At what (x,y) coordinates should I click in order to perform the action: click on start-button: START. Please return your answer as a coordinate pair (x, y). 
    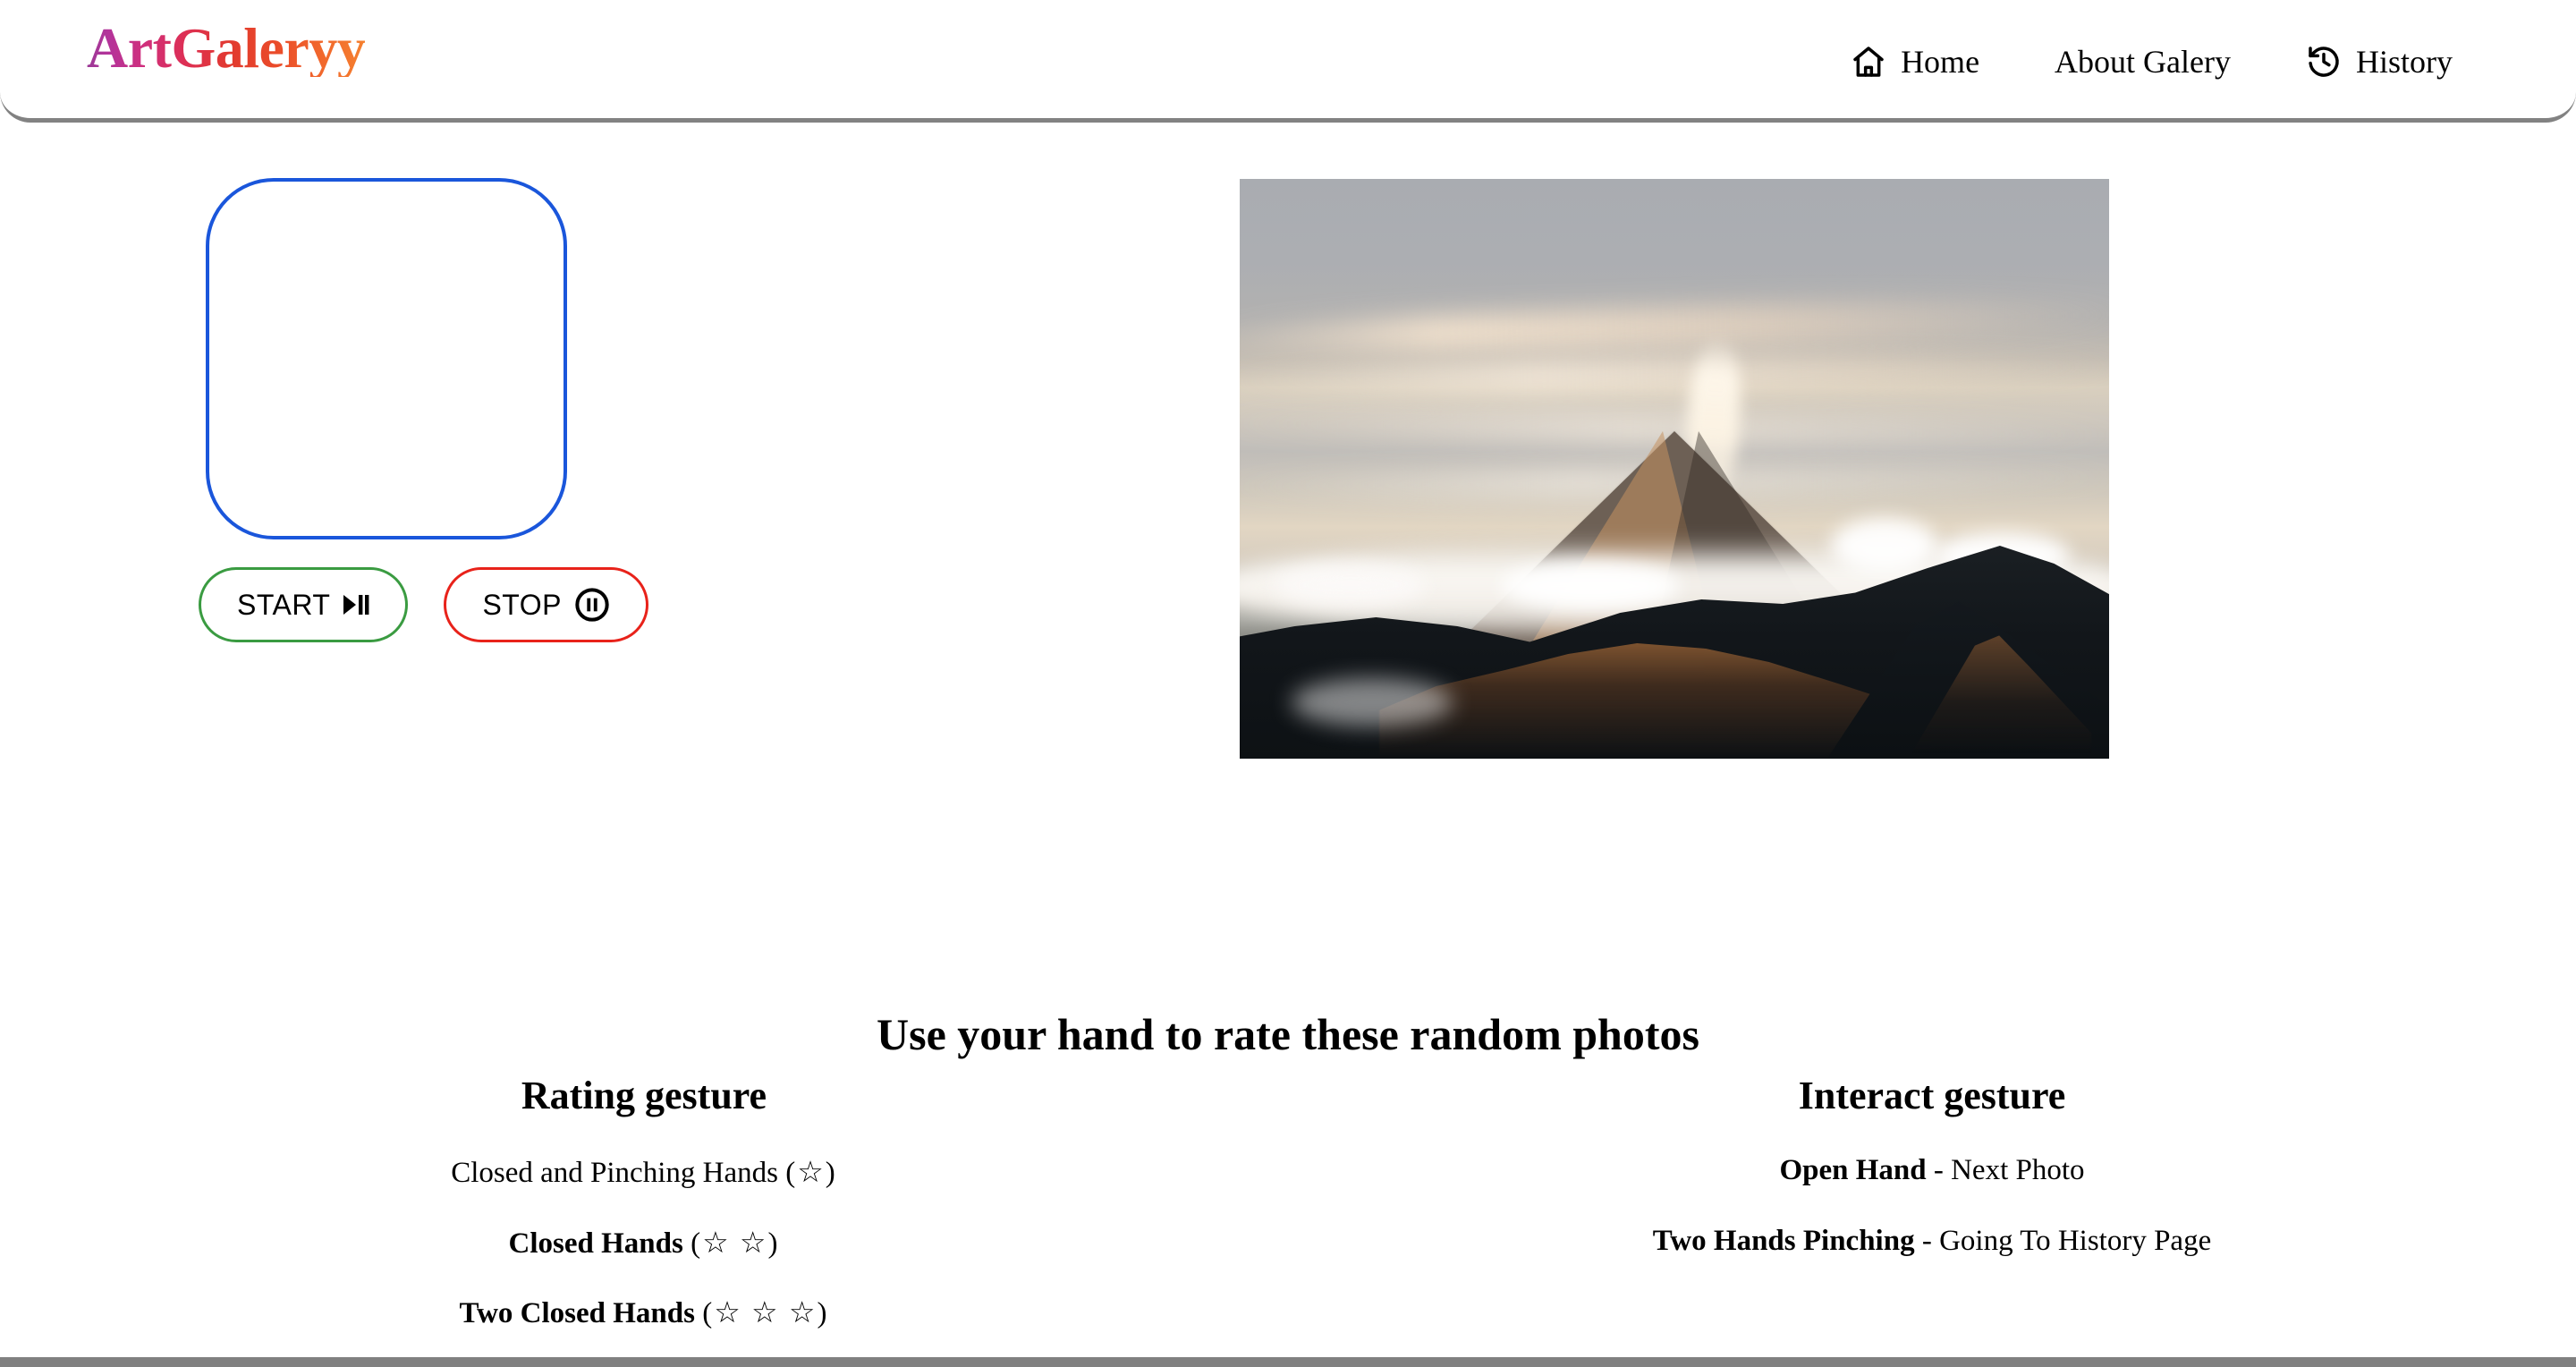
    Looking at the image, I should click on (304, 604).